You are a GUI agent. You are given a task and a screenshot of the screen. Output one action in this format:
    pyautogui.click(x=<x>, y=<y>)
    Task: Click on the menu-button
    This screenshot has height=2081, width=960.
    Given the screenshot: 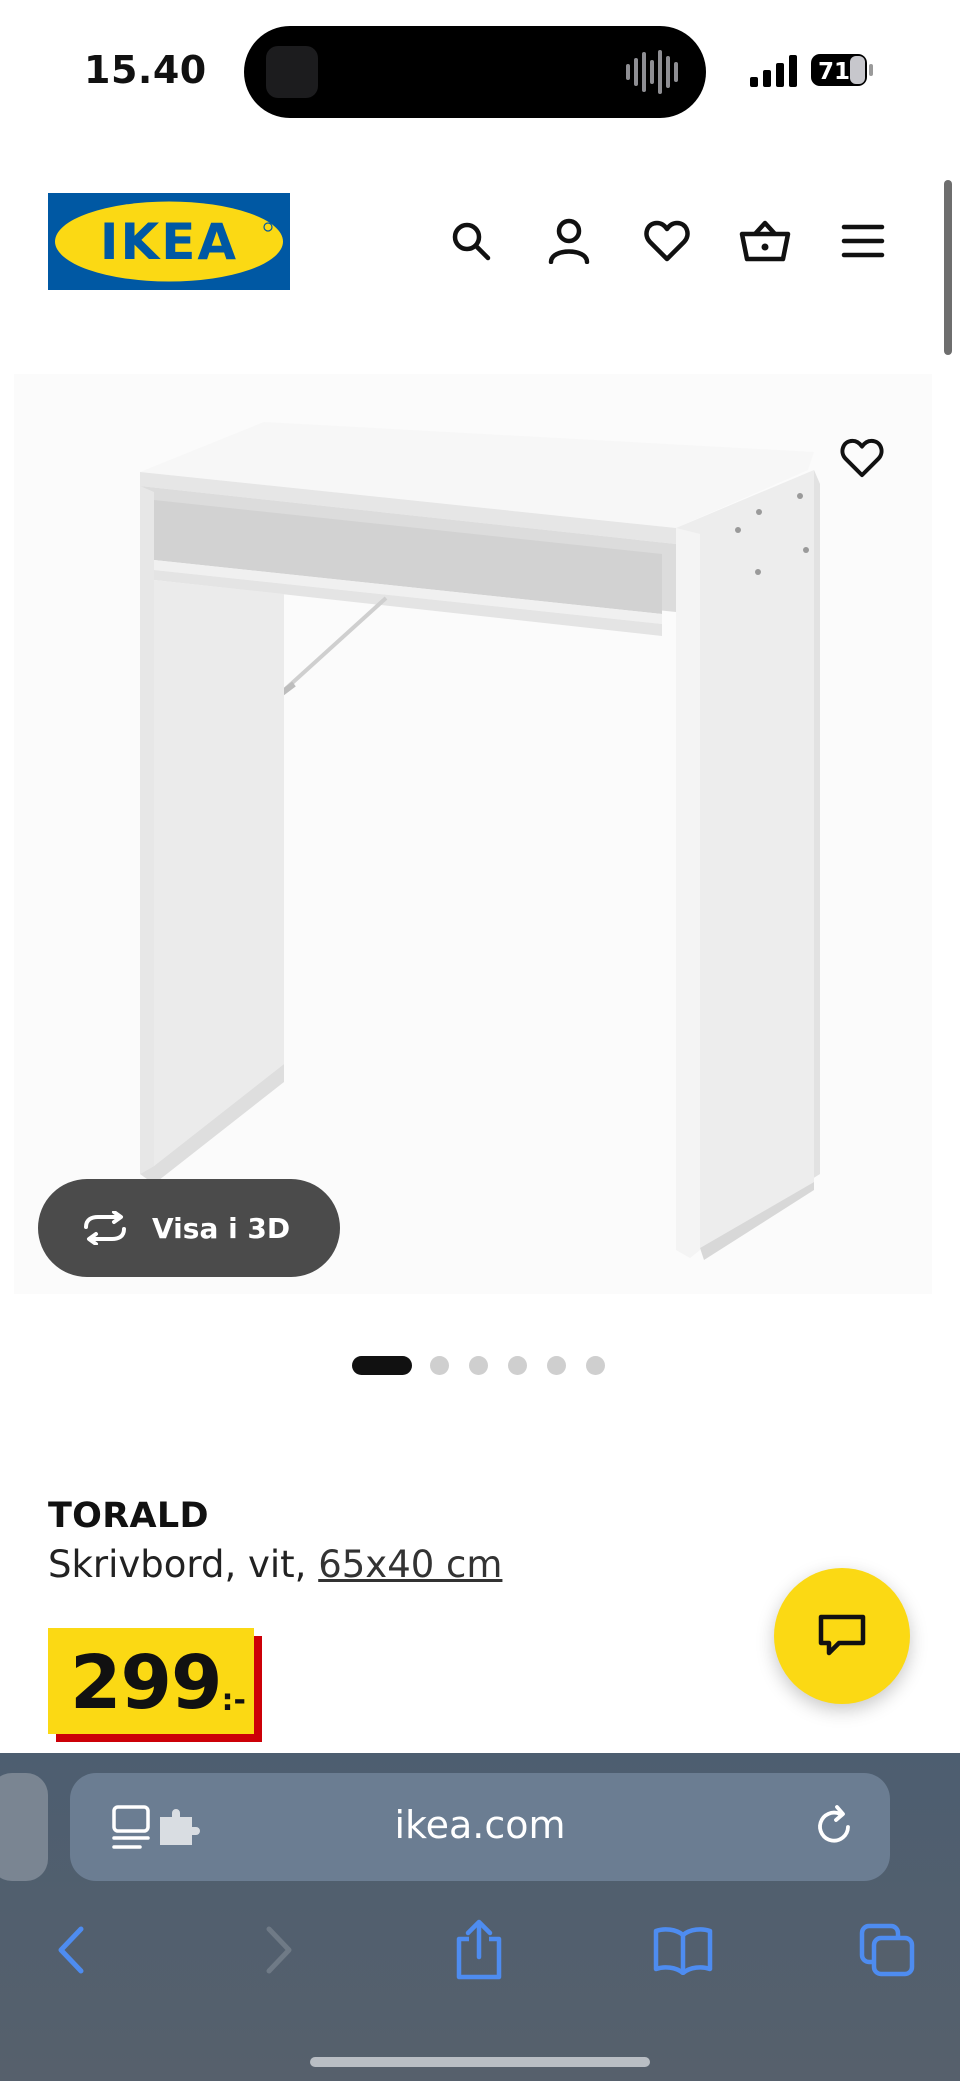 What is the action you would take?
    pyautogui.click(x=863, y=241)
    